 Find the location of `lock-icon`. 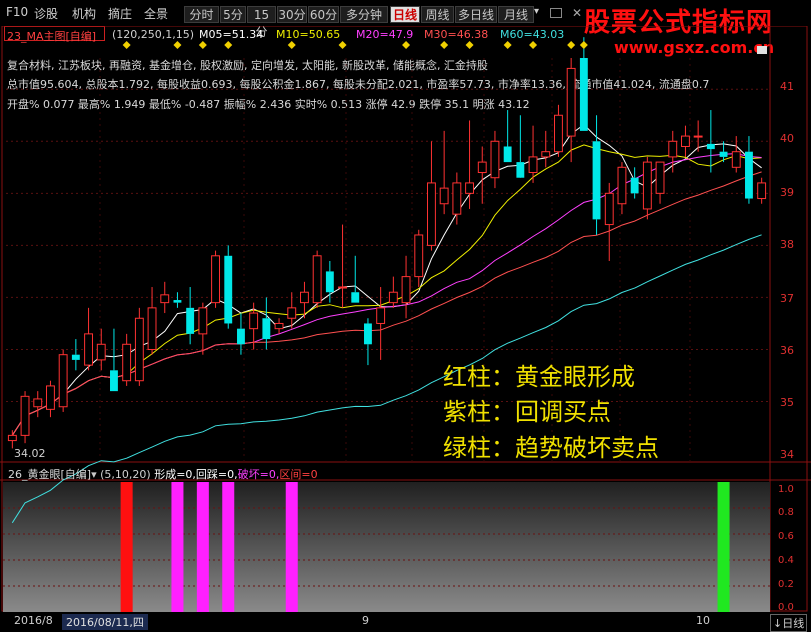

lock-icon is located at coordinates (762, 50).